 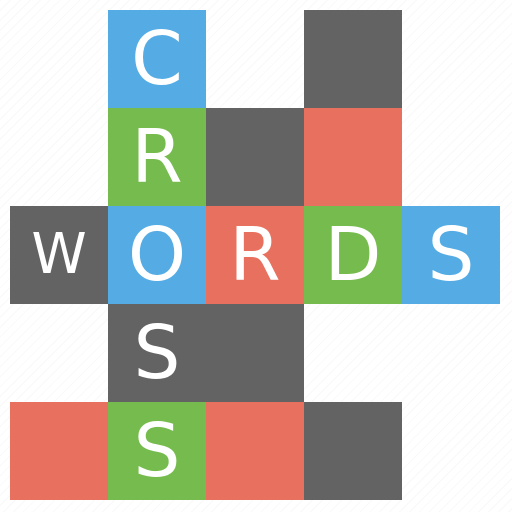 I want to click on letter-tile-c: C, so click(x=157, y=59).